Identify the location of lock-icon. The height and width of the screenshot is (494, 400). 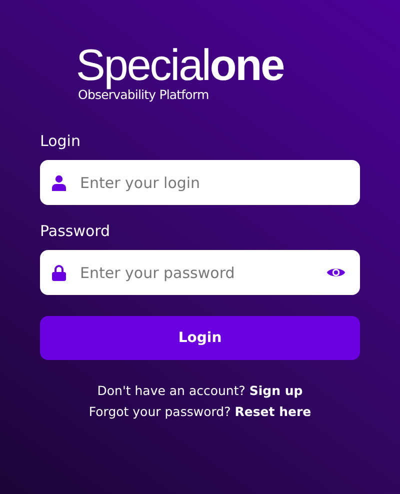
(59, 272).